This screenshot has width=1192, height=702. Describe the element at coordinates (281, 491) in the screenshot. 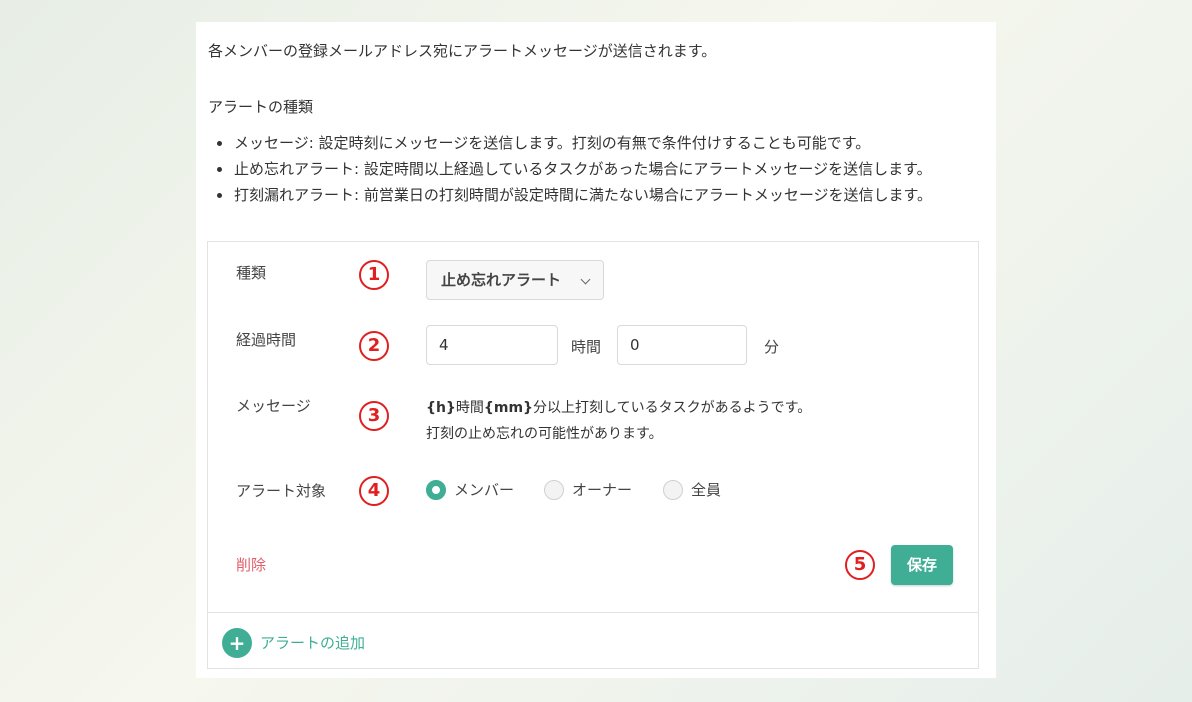

I see `target-label: アラート対象` at that location.